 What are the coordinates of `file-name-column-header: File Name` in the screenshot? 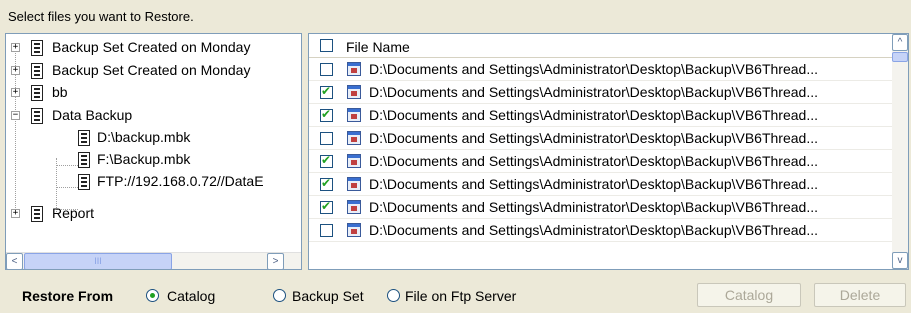 It's located at (378, 47).